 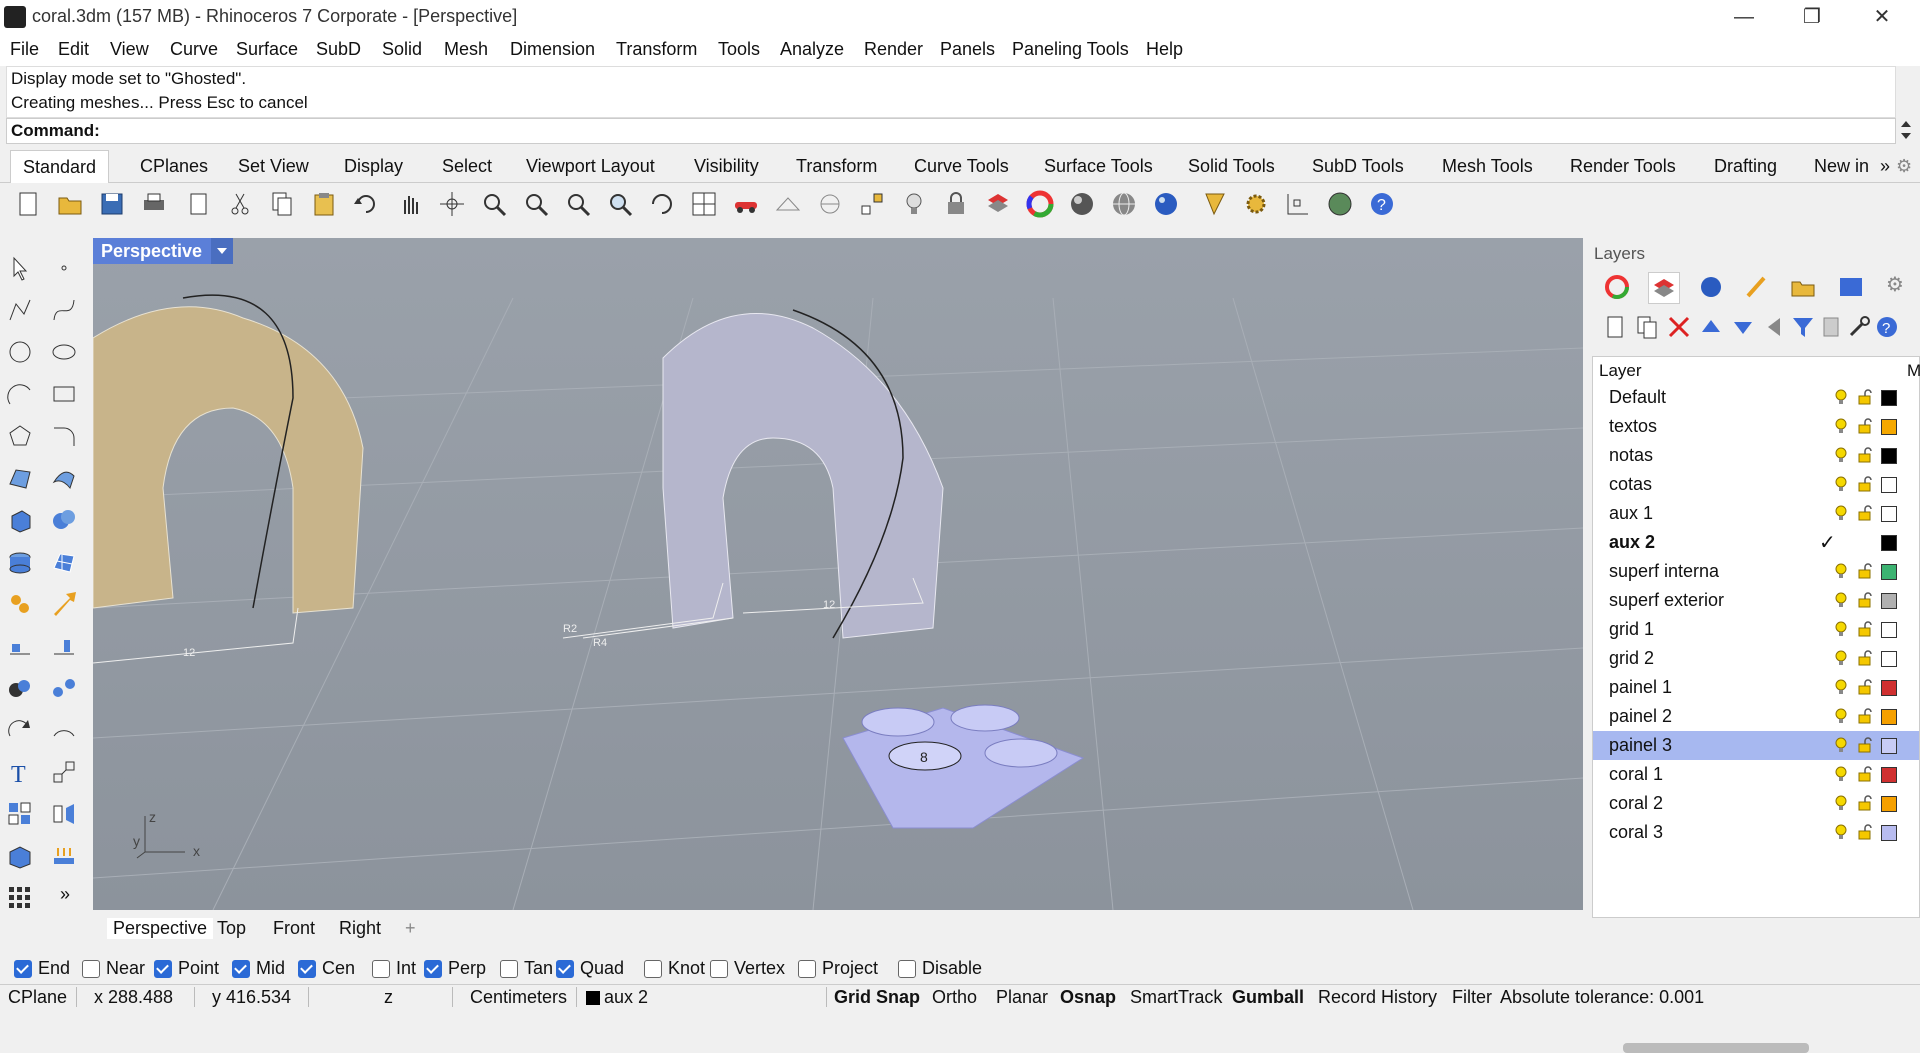 What do you see at coordinates (1756, 397) in the screenshot?
I see `layer-row: Default` at bounding box center [1756, 397].